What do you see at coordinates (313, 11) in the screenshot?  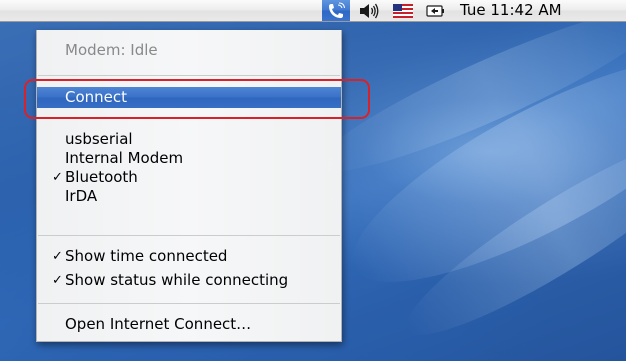 I see `menu-bar: Tue 11:42 AM` at bounding box center [313, 11].